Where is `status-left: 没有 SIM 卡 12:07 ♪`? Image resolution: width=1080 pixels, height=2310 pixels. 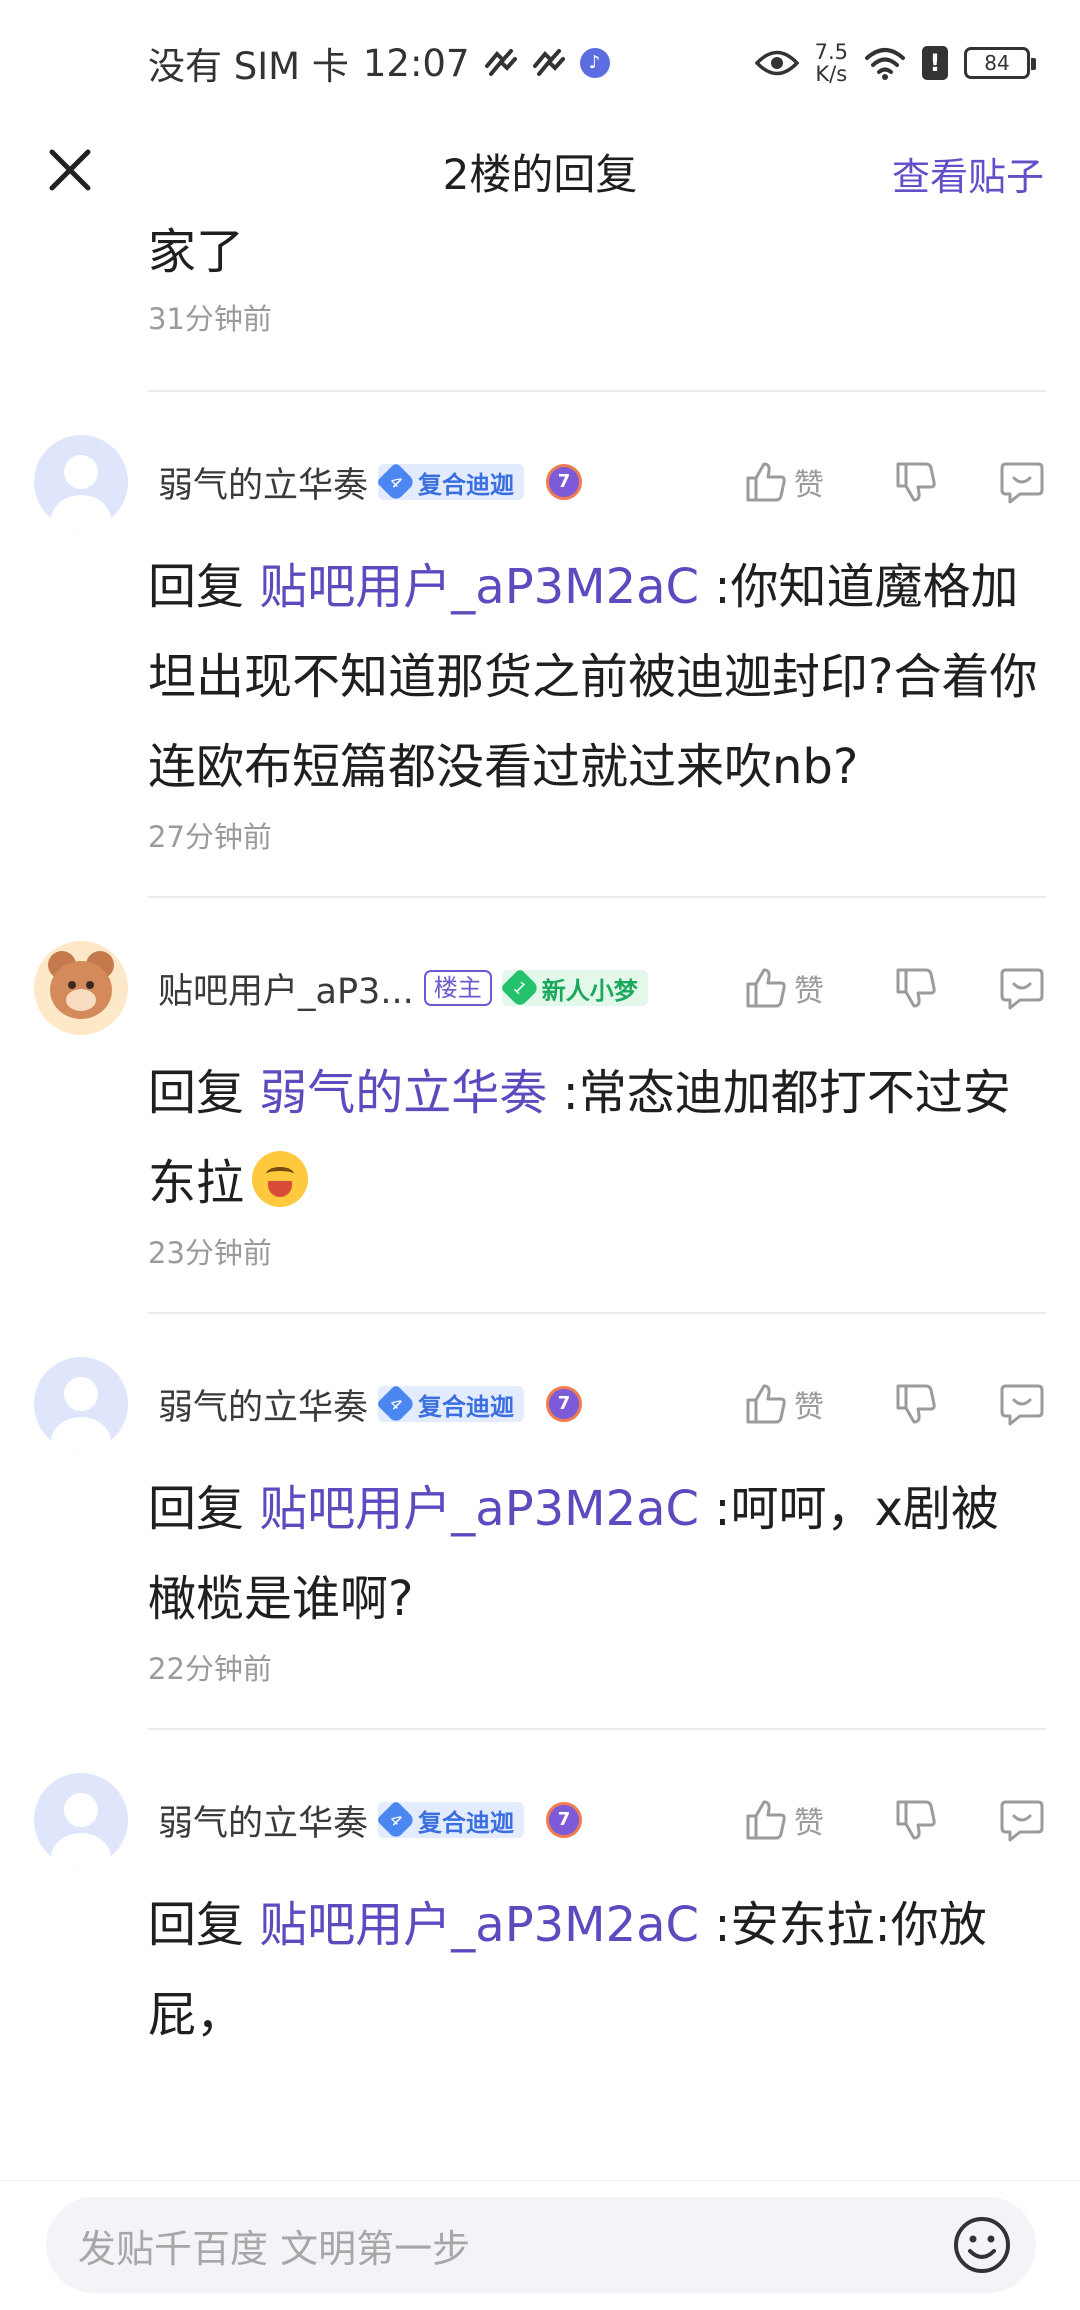 status-left: 没有 SIM 卡 12:07 ♪ is located at coordinates (379, 63).